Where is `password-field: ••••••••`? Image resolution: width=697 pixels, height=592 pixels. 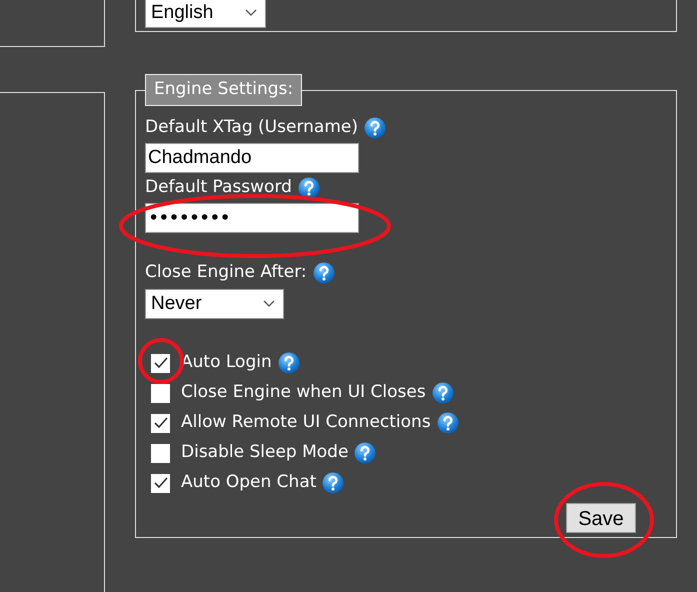 password-field: •••••••• is located at coordinates (252, 218).